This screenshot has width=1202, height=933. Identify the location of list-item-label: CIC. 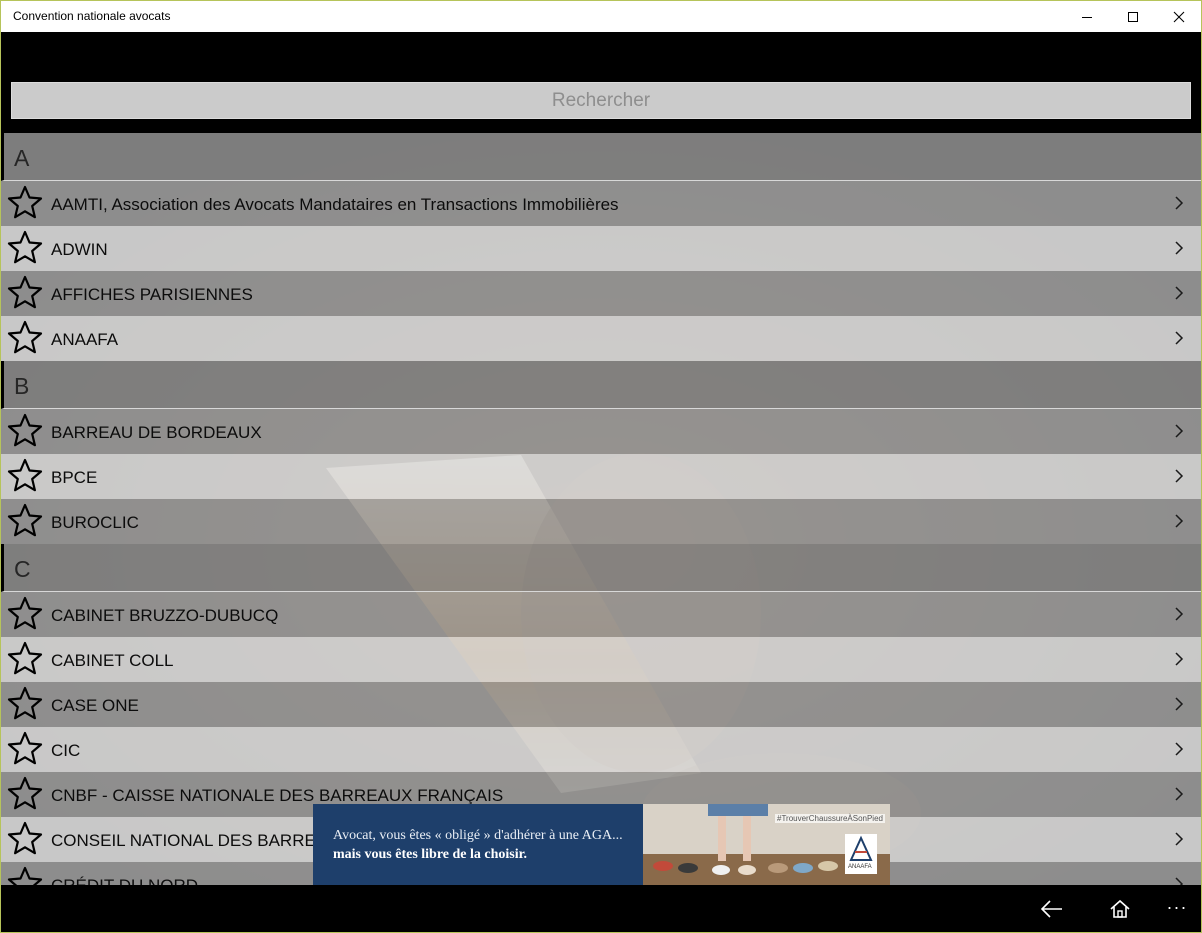
(66, 750).